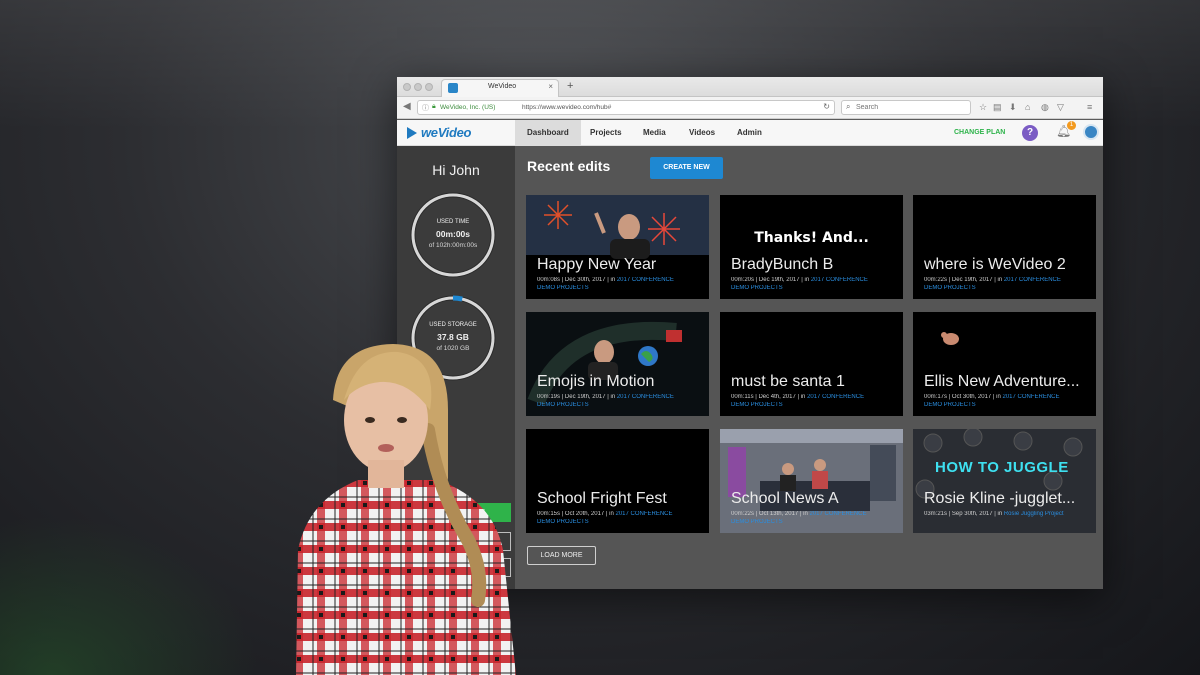 Image resolution: width=1200 pixels, height=675 pixels. I want to click on browser-search-input, so click(911, 107).